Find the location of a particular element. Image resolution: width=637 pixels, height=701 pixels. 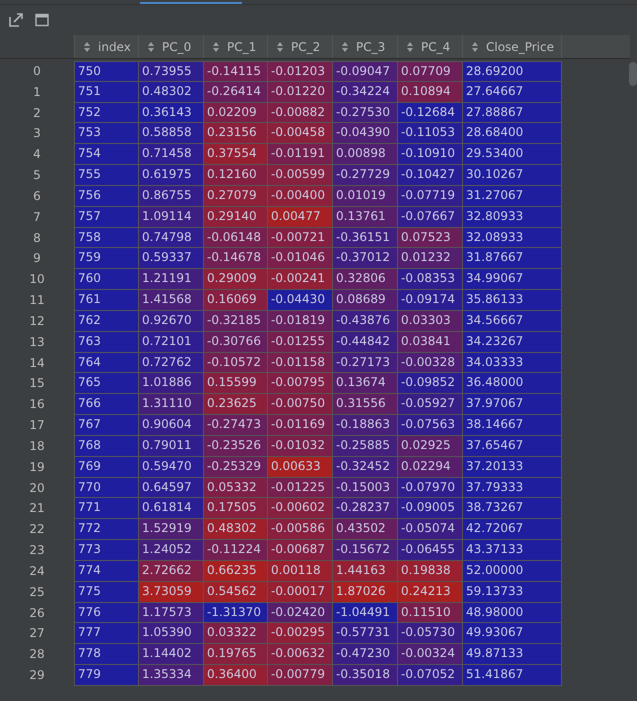

open-in-window-icon is located at coordinates (16, 20).